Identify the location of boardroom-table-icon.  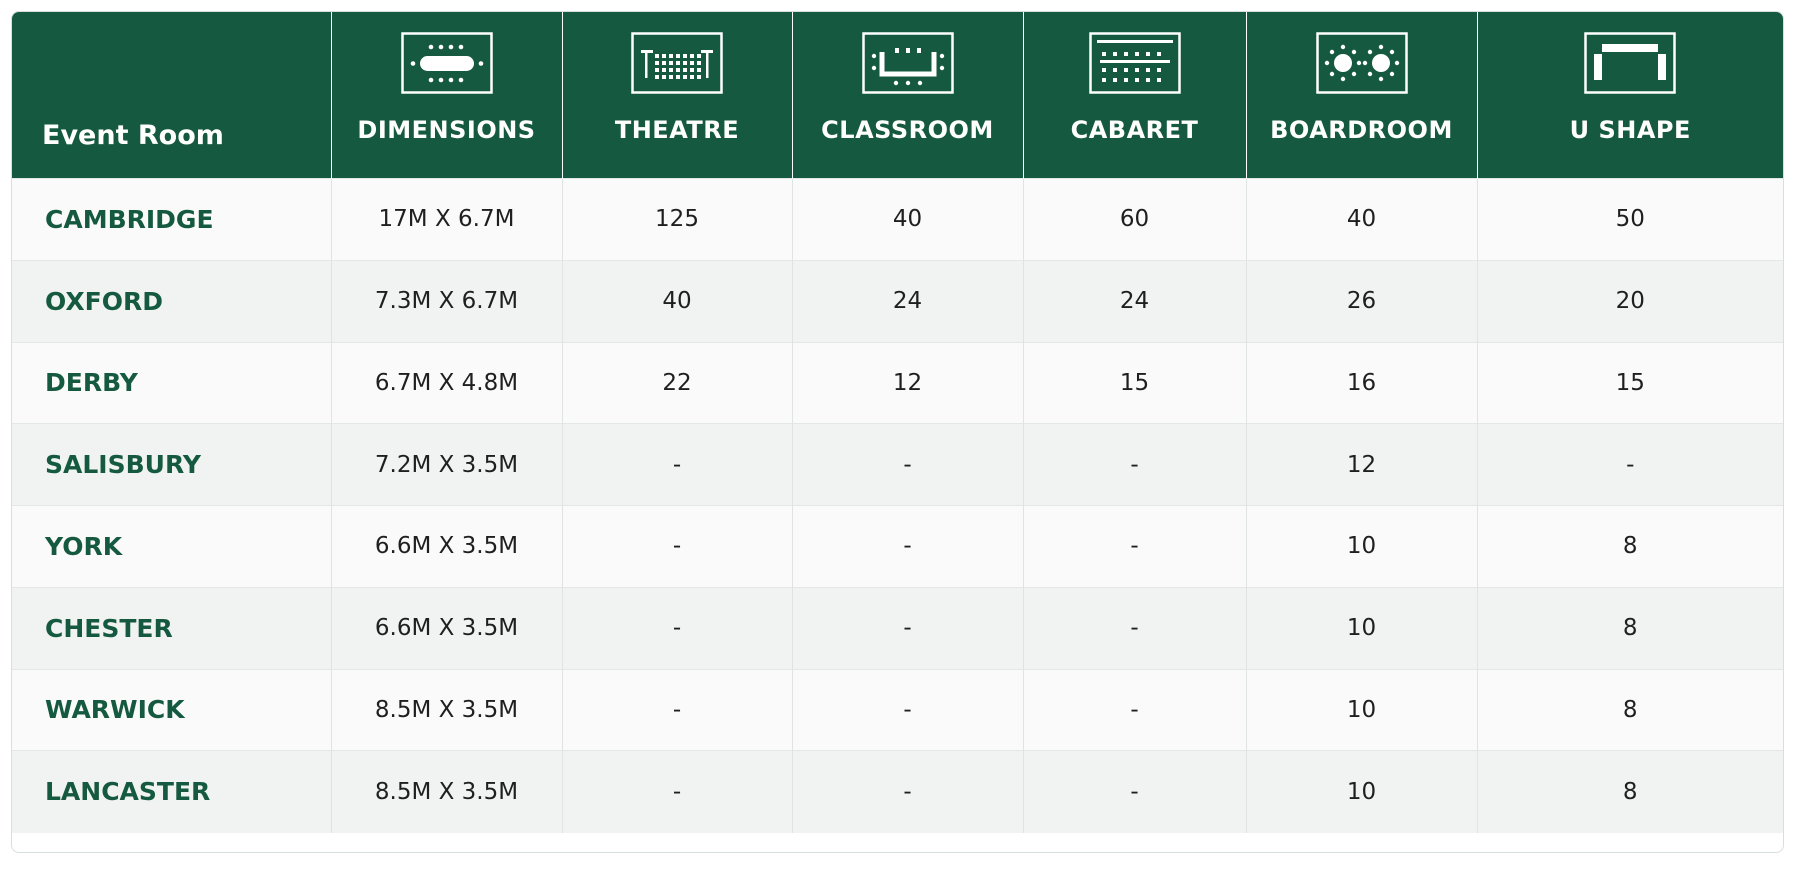
(446, 63).